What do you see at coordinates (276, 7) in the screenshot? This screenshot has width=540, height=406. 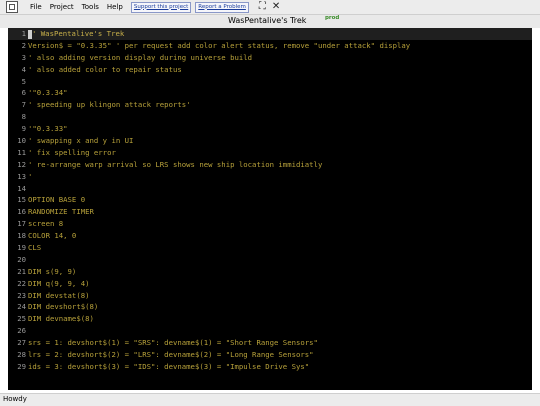 I see `close-icon: ✕` at bounding box center [276, 7].